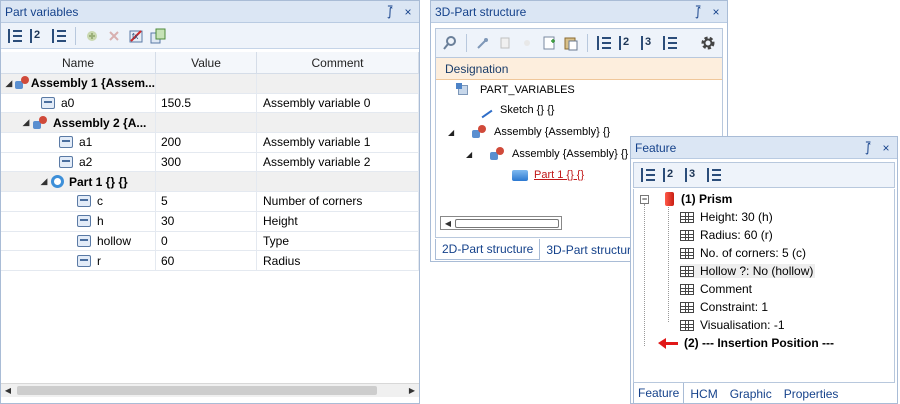  Describe the element at coordinates (206, 241) in the screenshot. I see `row-value: 0` at that location.